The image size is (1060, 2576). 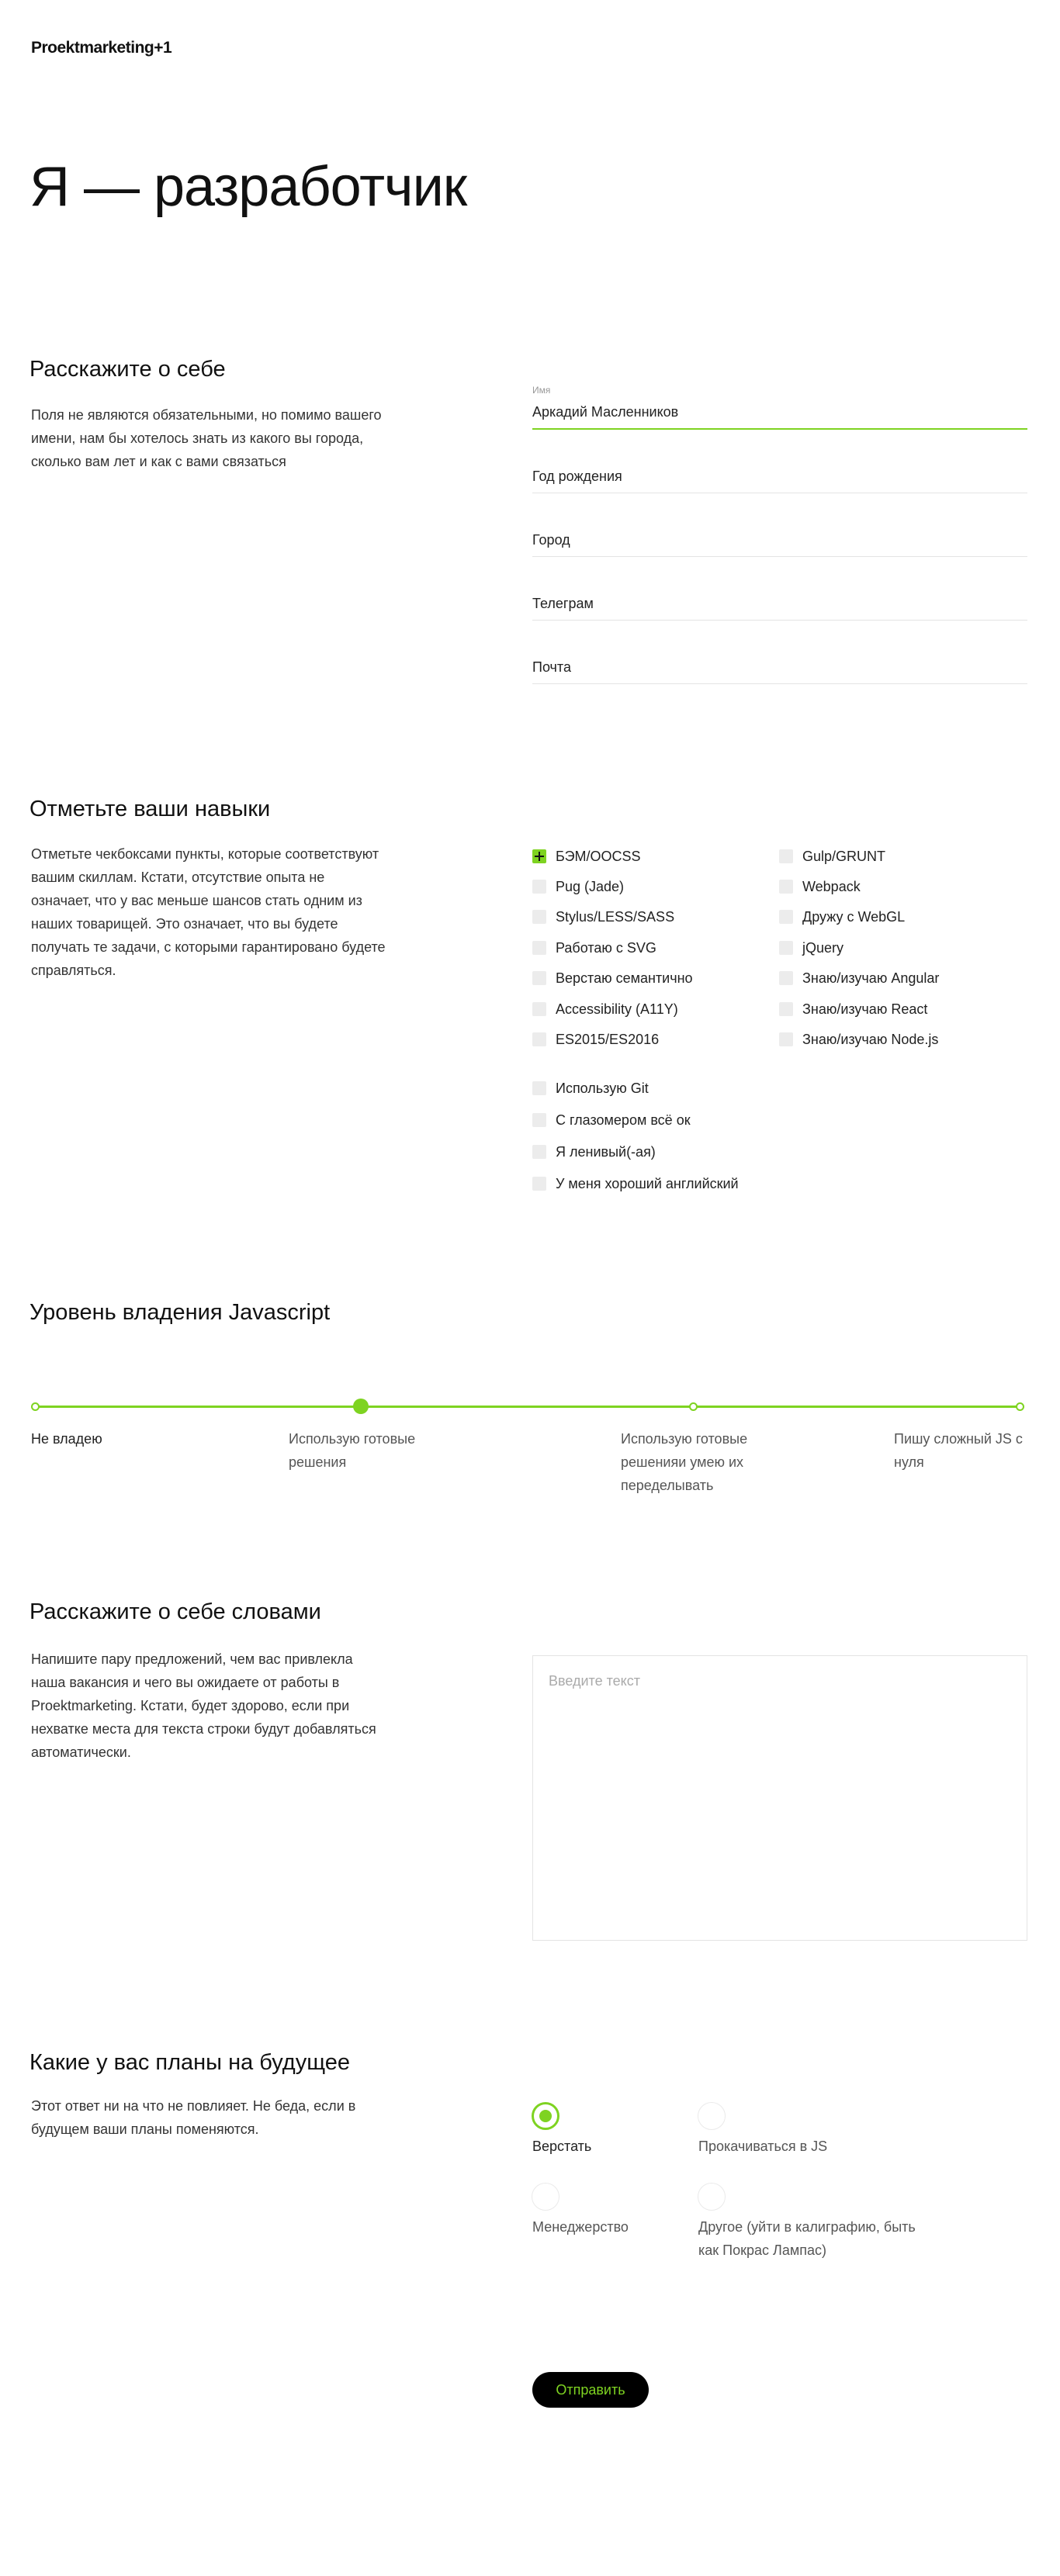 I want to click on skill-checkbox: Дружу с WebGL, so click(x=842, y=917).